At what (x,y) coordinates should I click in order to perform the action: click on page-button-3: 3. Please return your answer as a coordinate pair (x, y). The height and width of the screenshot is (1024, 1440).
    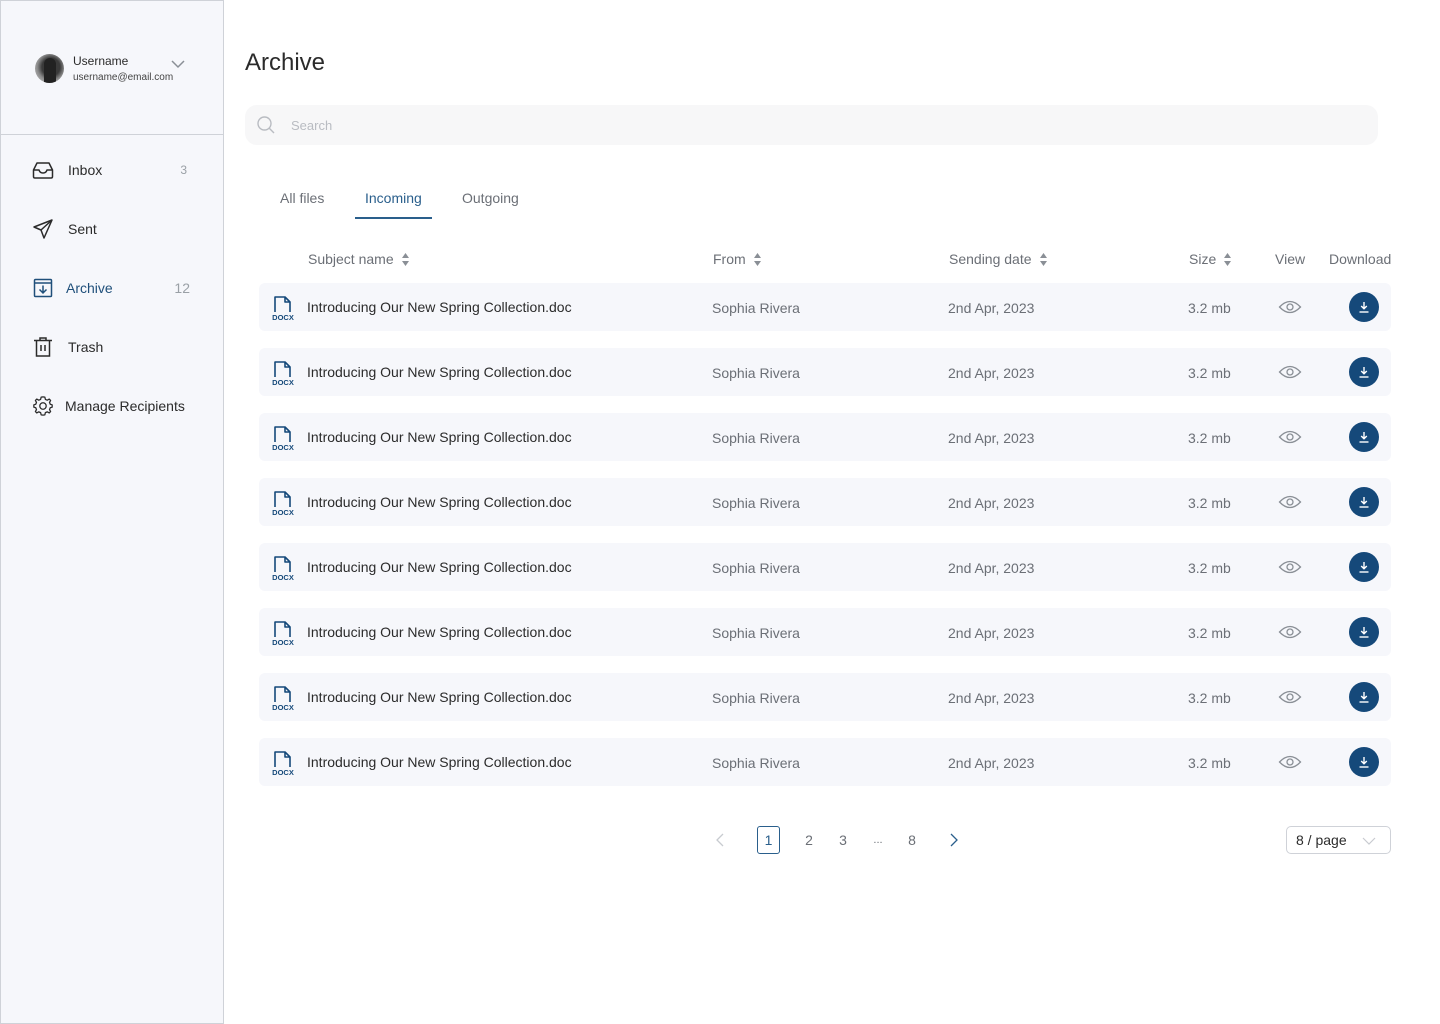
    Looking at the image, I should click on (843, 840).